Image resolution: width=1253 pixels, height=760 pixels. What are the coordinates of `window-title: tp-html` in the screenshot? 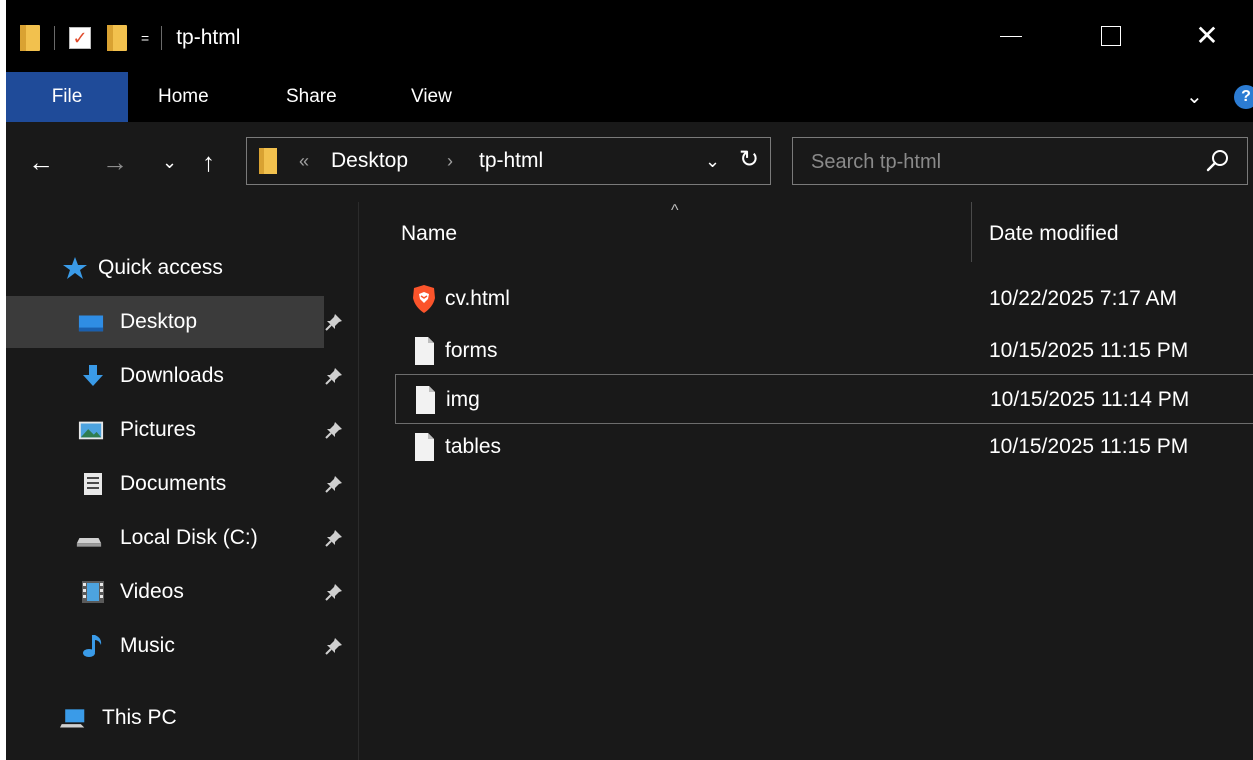 It's located at (208, 37).